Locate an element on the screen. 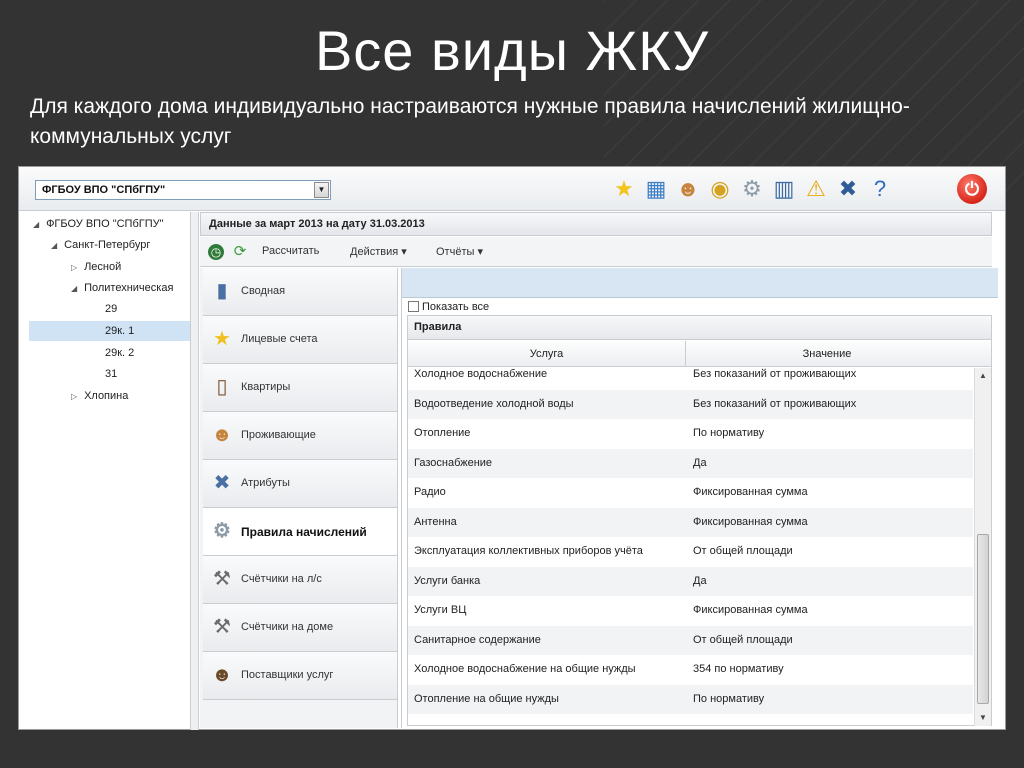 This screenshot has width=1024, height=768. scroll-up-icon: ▲ is located at coordinates (983, 376).